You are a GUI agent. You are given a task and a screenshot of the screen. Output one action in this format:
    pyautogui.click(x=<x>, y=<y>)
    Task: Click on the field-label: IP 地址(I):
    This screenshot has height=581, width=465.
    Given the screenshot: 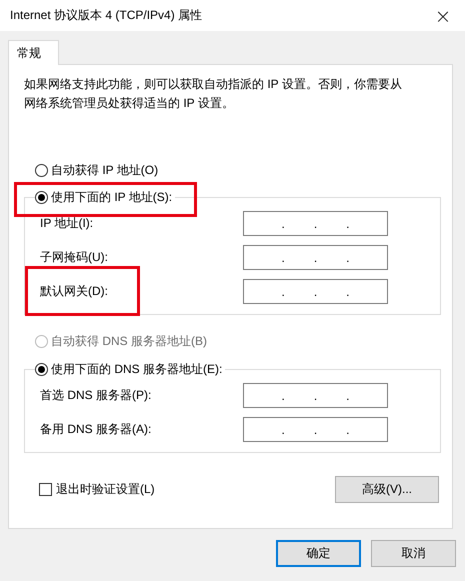 What is the action you would take?
    pyautogui.click(x=67, y=223)
    